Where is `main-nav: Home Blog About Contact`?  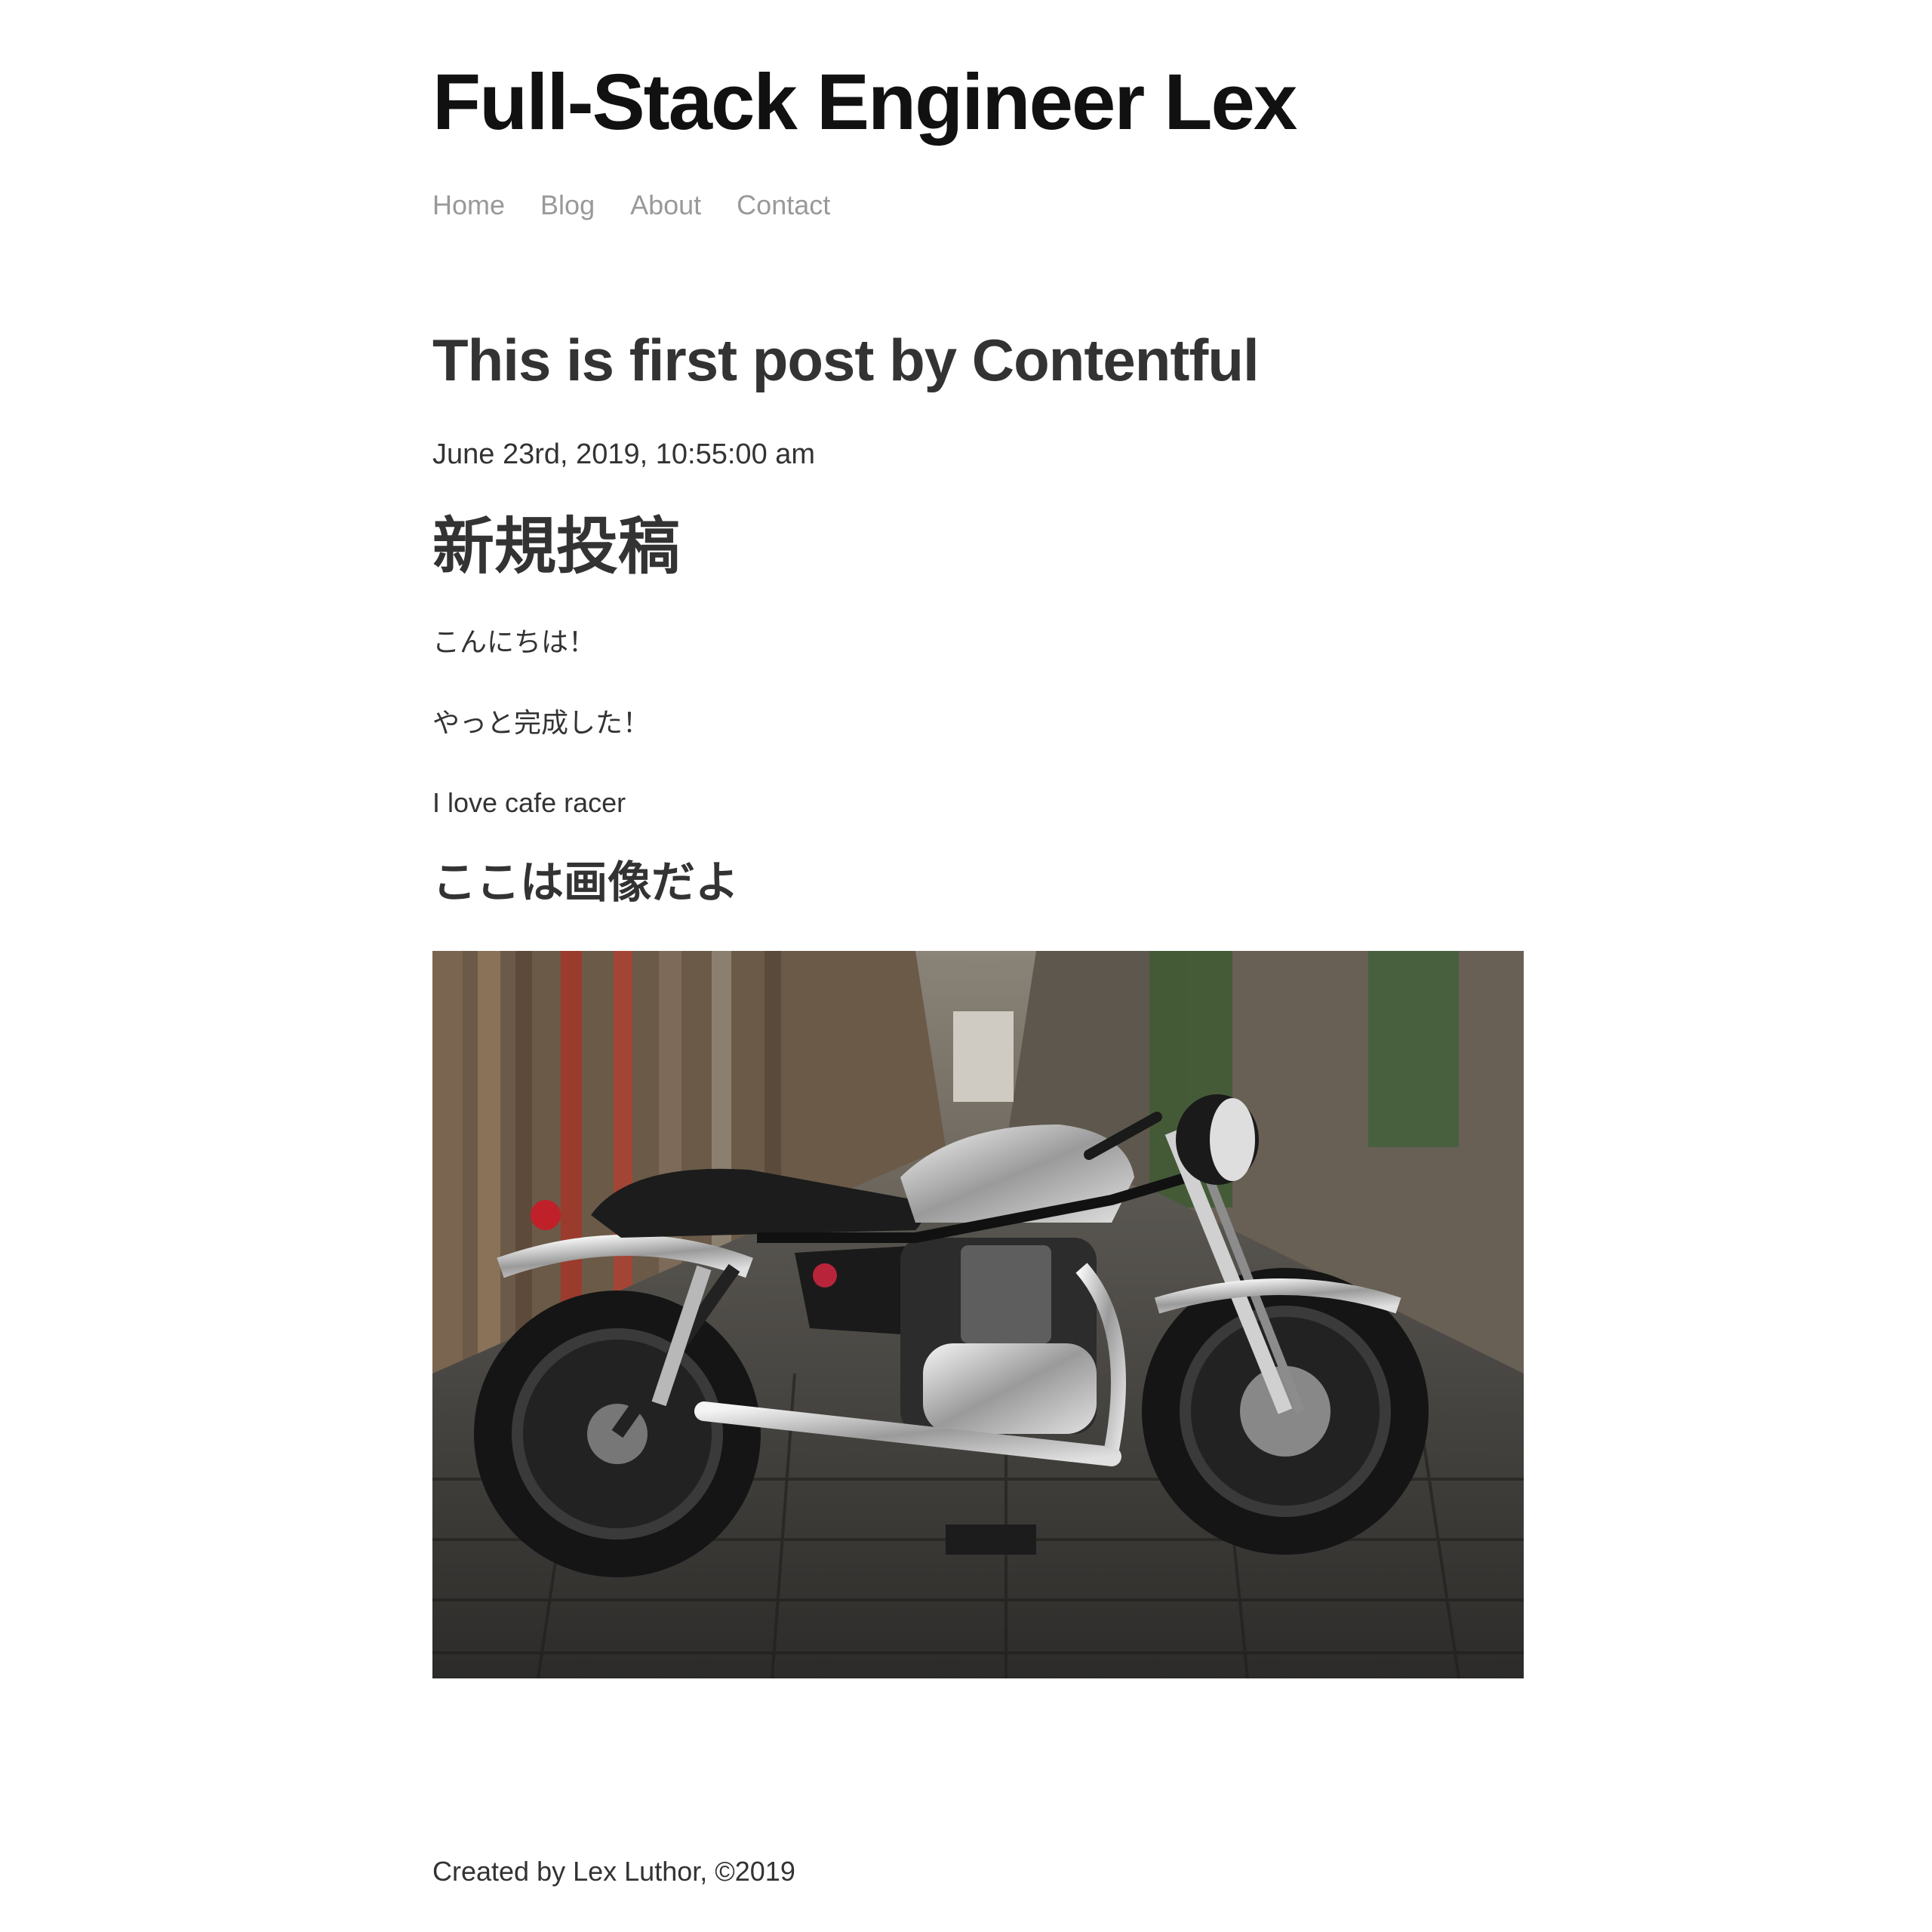
main-nav: Home Blog About Contact is located at coordinates (631, 205).